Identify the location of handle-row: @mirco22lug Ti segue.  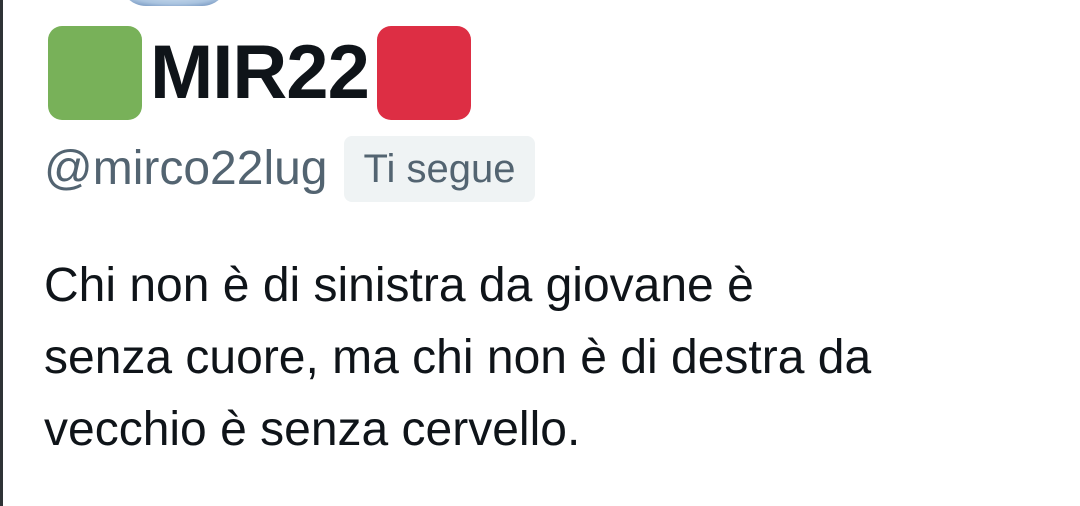
(290, 169).